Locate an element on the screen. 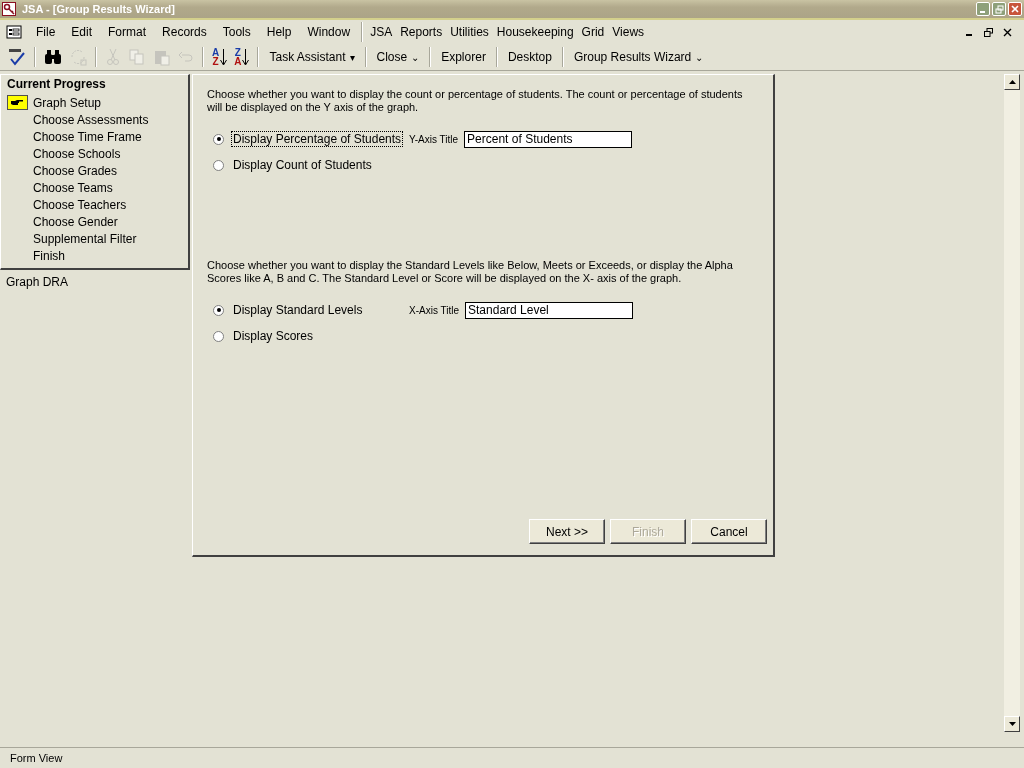 The image size is (1024, 768). menu-item: Grid is located at coordinates (593, 32).